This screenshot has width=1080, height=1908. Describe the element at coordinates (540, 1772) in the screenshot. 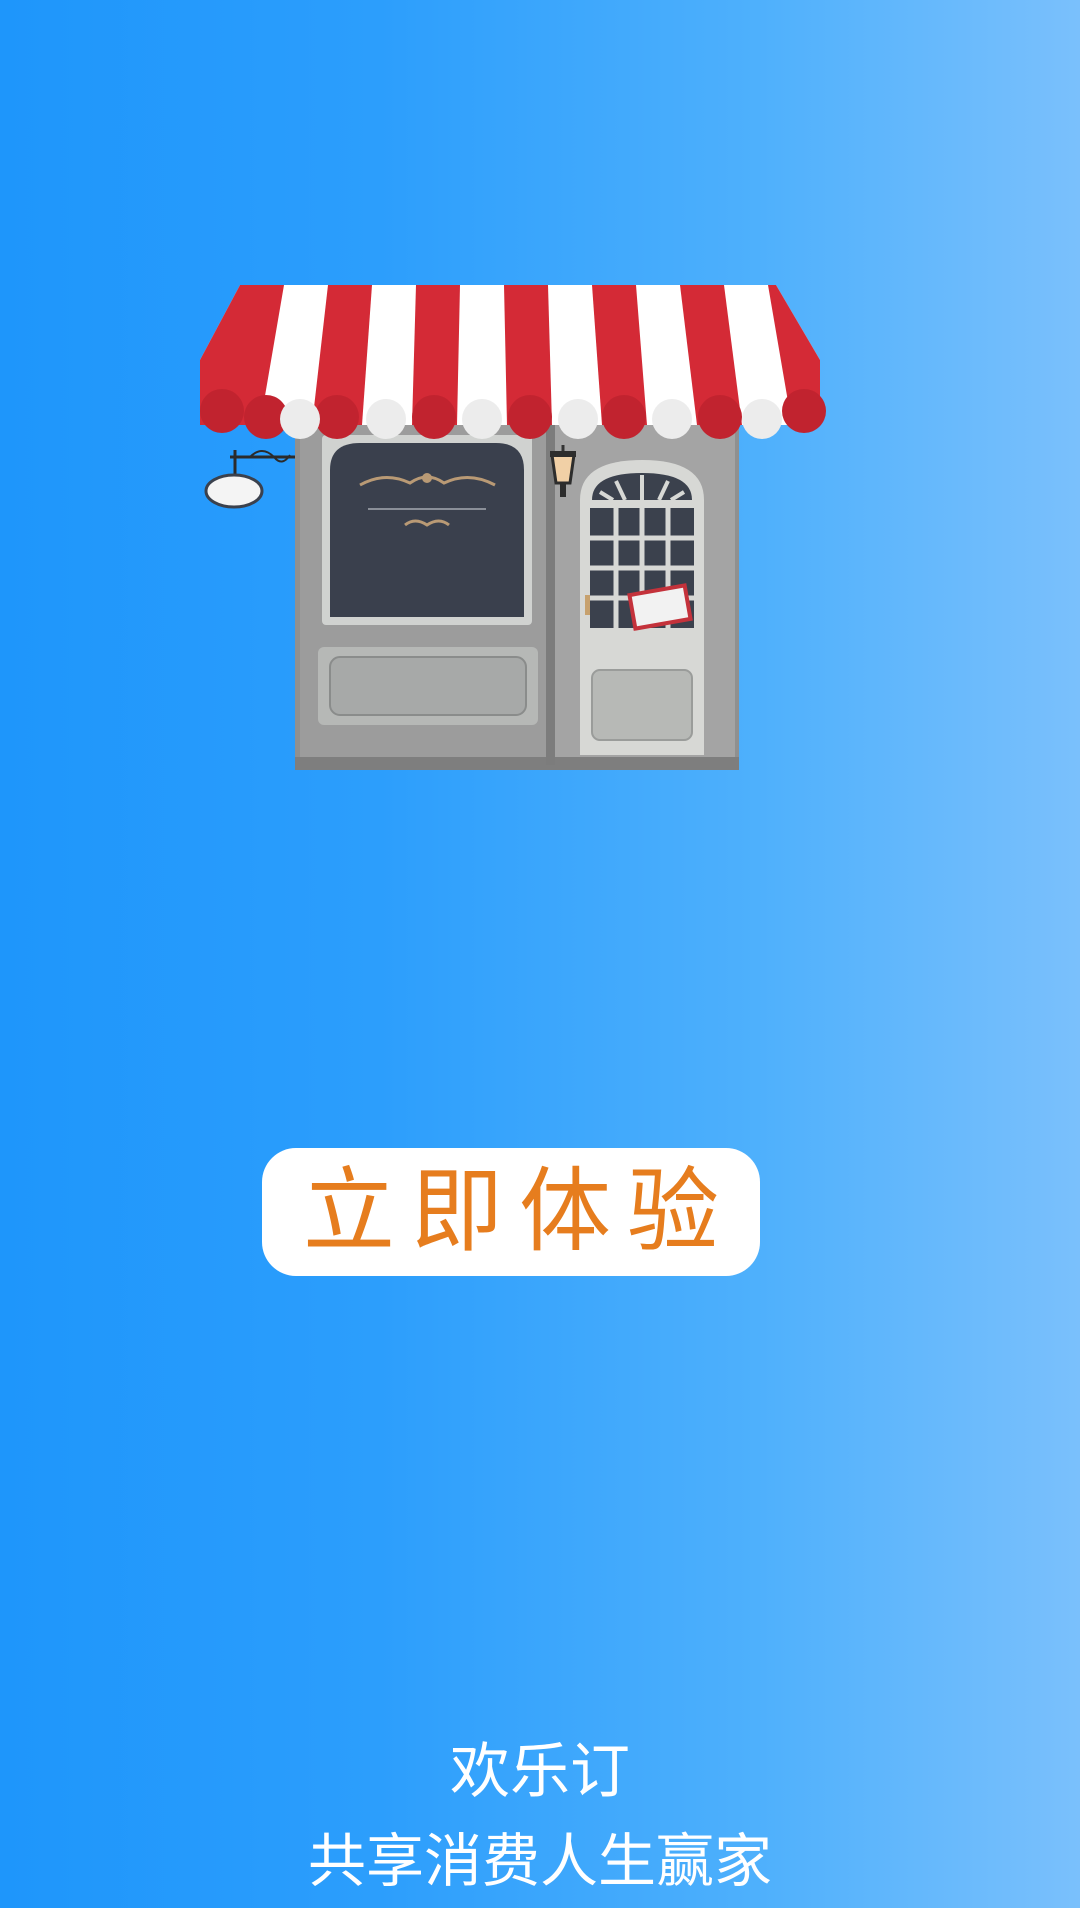

I see `app-name: 欢乐订` at that location.